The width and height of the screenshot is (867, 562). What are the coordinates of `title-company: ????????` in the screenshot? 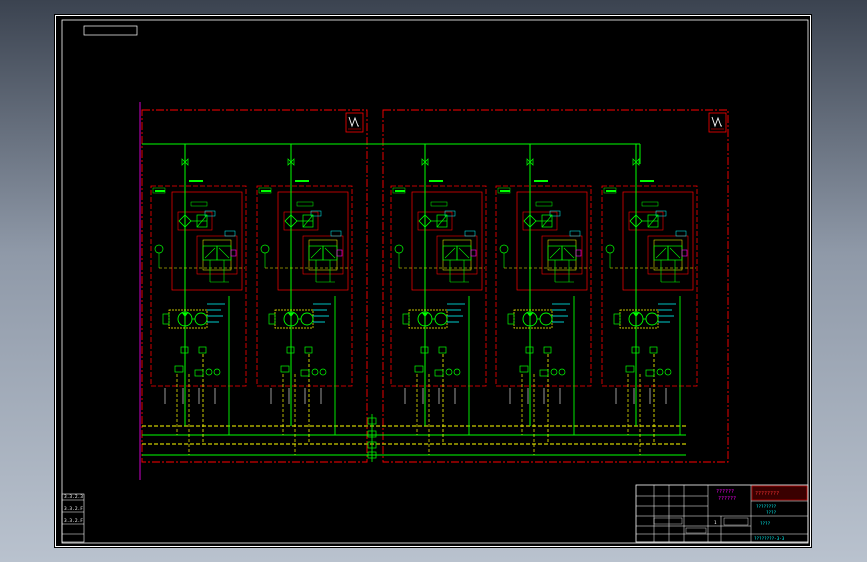 It's located at (767, 494).